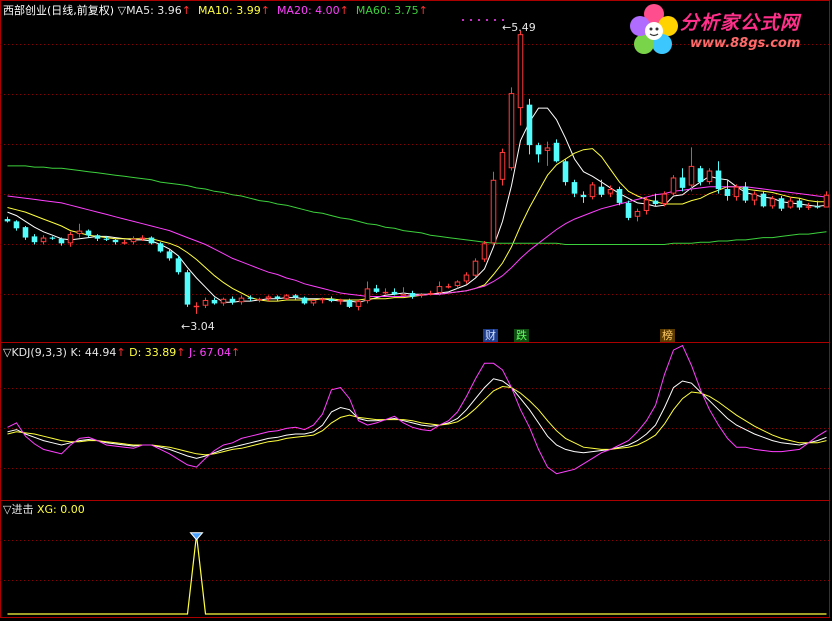 This screenshot has width=832, height=621. Describe the element at coordinates (196, 536) in the screenshot. I see `signal-marker-icon` at that location.